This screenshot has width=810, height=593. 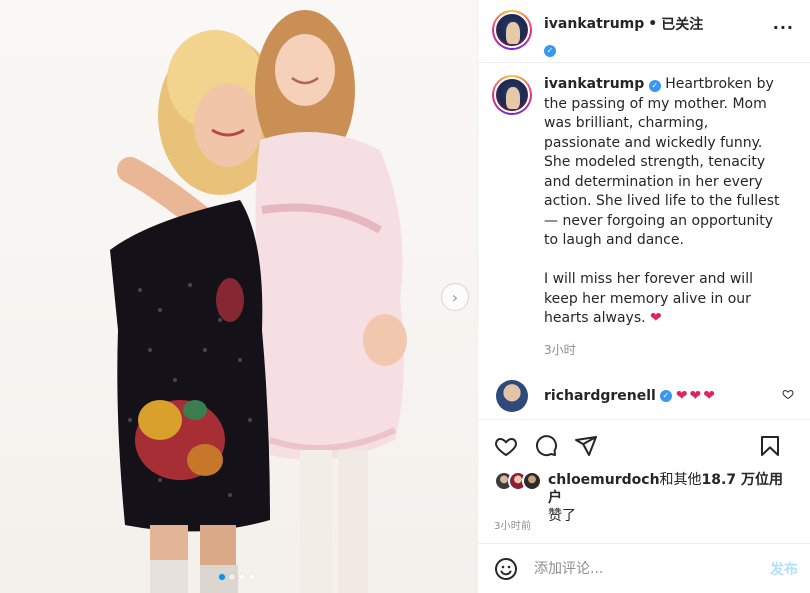 I want to click on emoji-icon, so click(x=506, y=569).